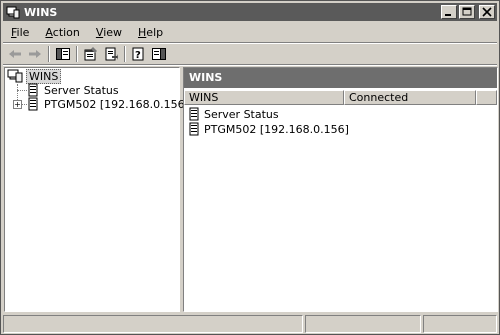 The image size is (500, 335). Describe the element at coordinates (340, 78) in the screenshot. I see `details-header: WINS` at that location.